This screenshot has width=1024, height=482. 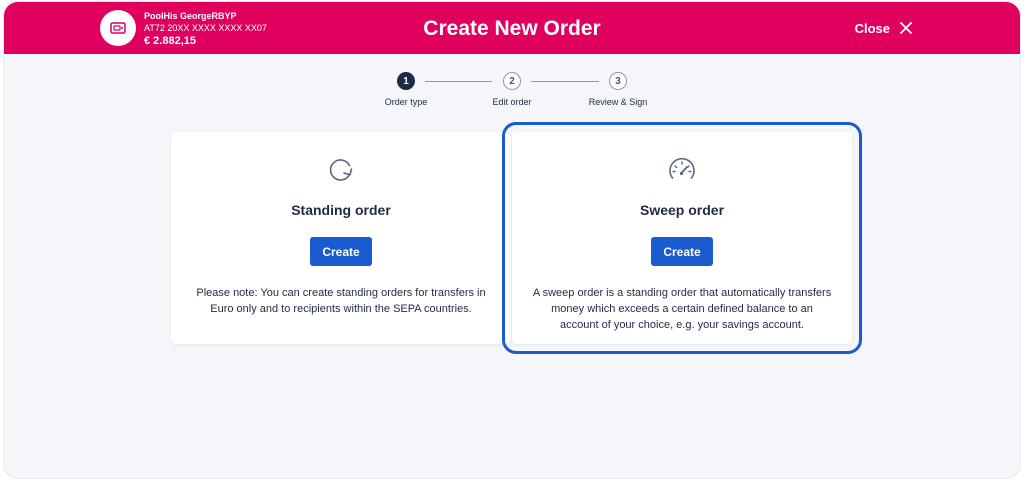 I want to click on sweep-order-title: Sweep order, so click(x=682, y=210).